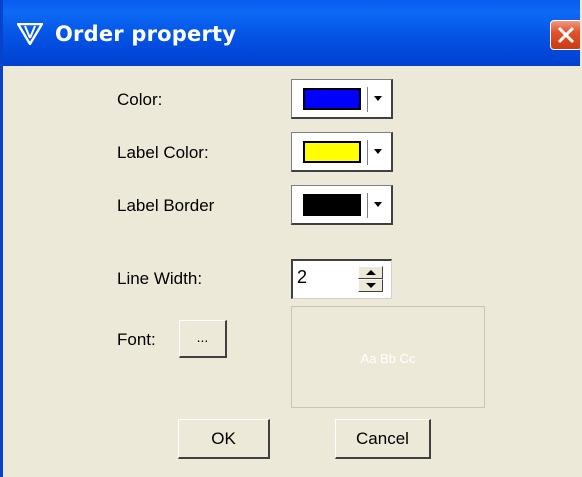 The width and height of the screenshot is (582, 477). I want to click on arrow-down-icon, so click(371, 285).